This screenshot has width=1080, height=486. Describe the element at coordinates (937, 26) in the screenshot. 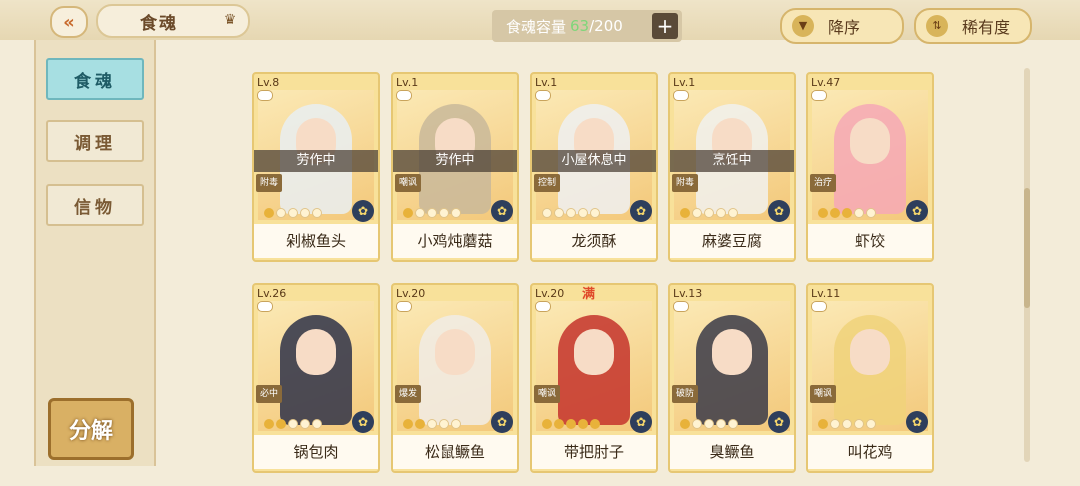

I see `sort-arrows-icon: ⇅` at that location.